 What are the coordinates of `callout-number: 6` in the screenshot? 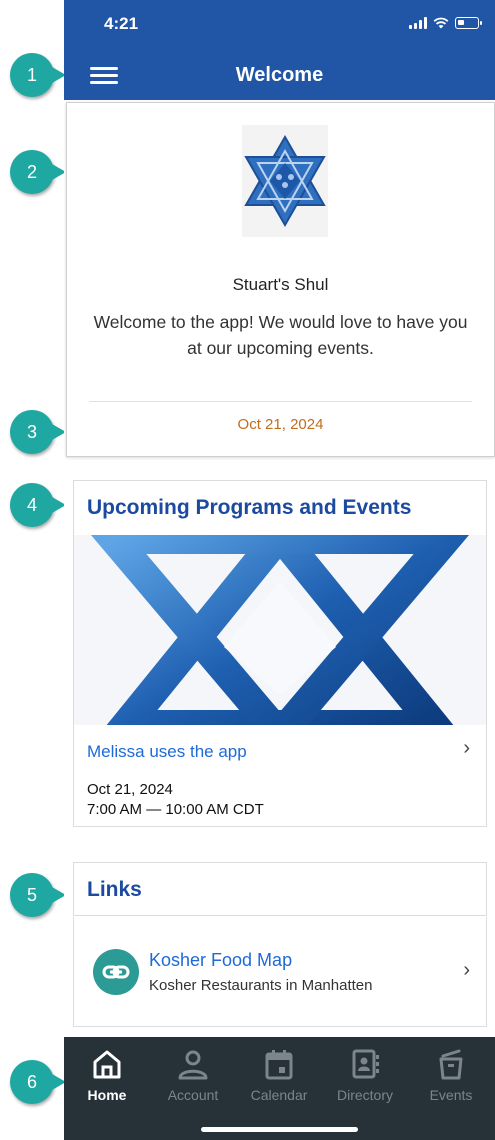 It's located at (32, 1082).